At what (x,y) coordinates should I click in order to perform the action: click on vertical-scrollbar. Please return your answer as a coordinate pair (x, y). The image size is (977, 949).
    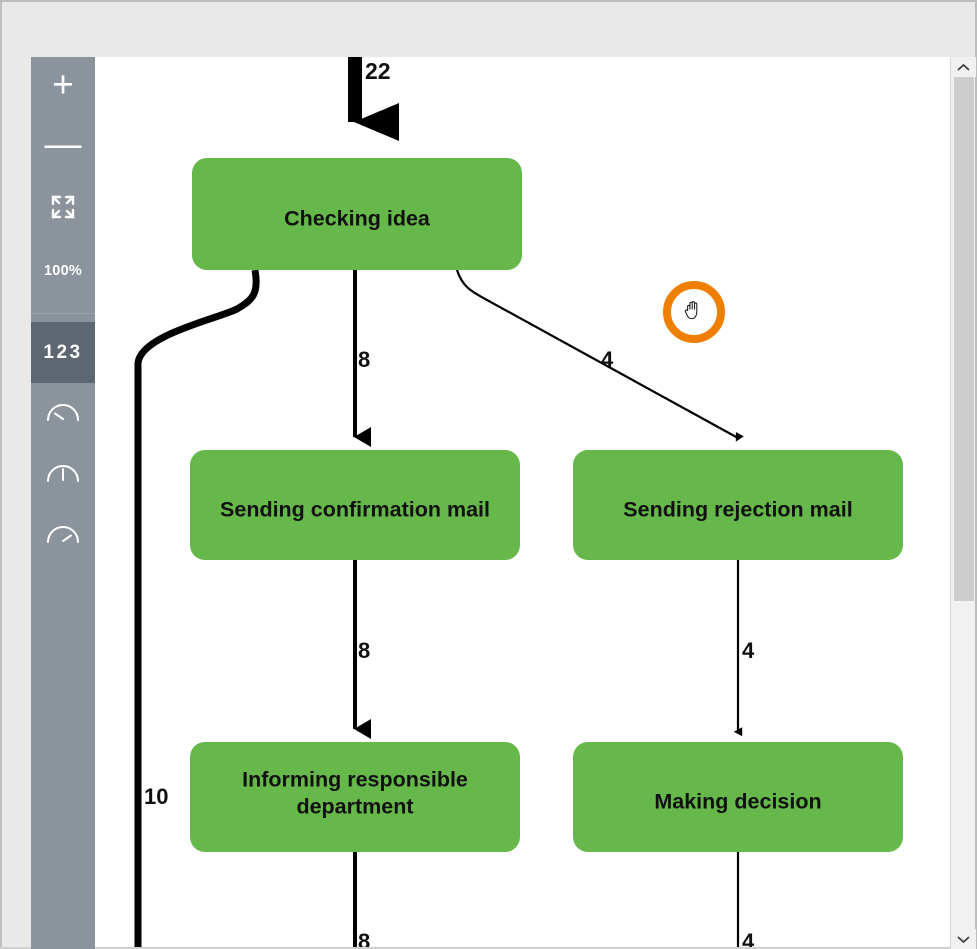
    Looking at the image, I should click on (963, 503).